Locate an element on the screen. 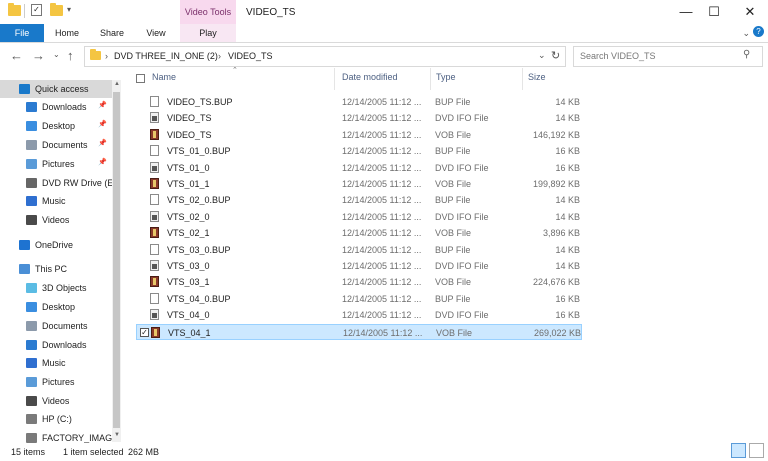 The height and width of the screenshot is (461, 768). sidebar-item-downloads: Downloads is located at coordinates (56, 345).